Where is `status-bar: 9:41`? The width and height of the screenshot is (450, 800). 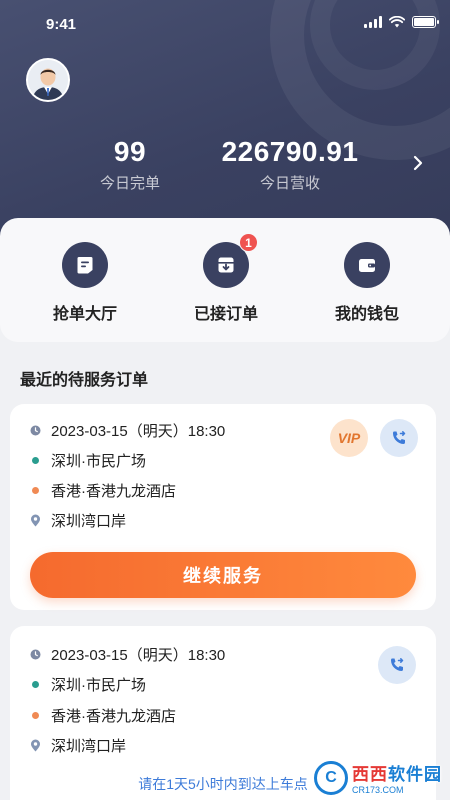 status-bar: 9:41 is located at coordinates (225, 24).